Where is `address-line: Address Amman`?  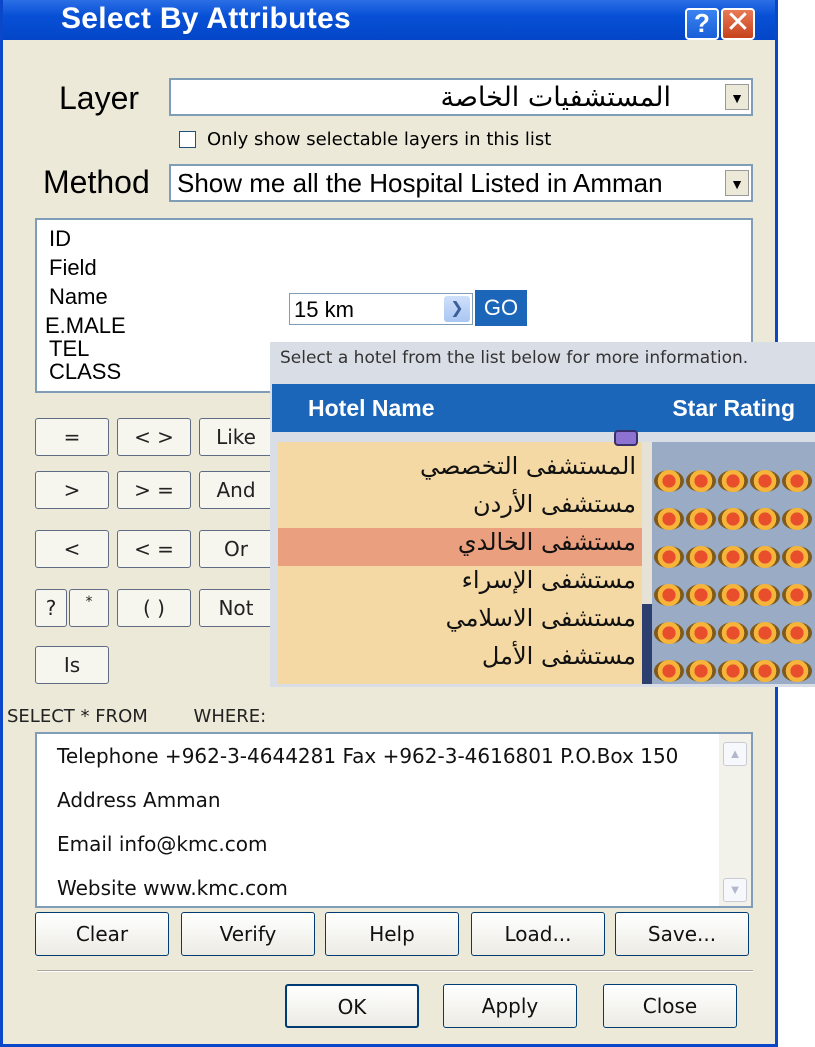
address-line: Address Amman is located at coordinates (139, 800).